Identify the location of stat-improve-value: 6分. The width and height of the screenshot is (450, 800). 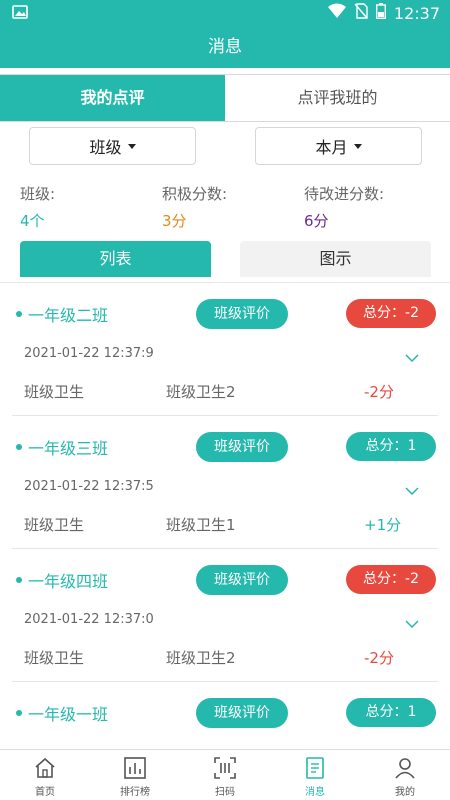
(316, 221).